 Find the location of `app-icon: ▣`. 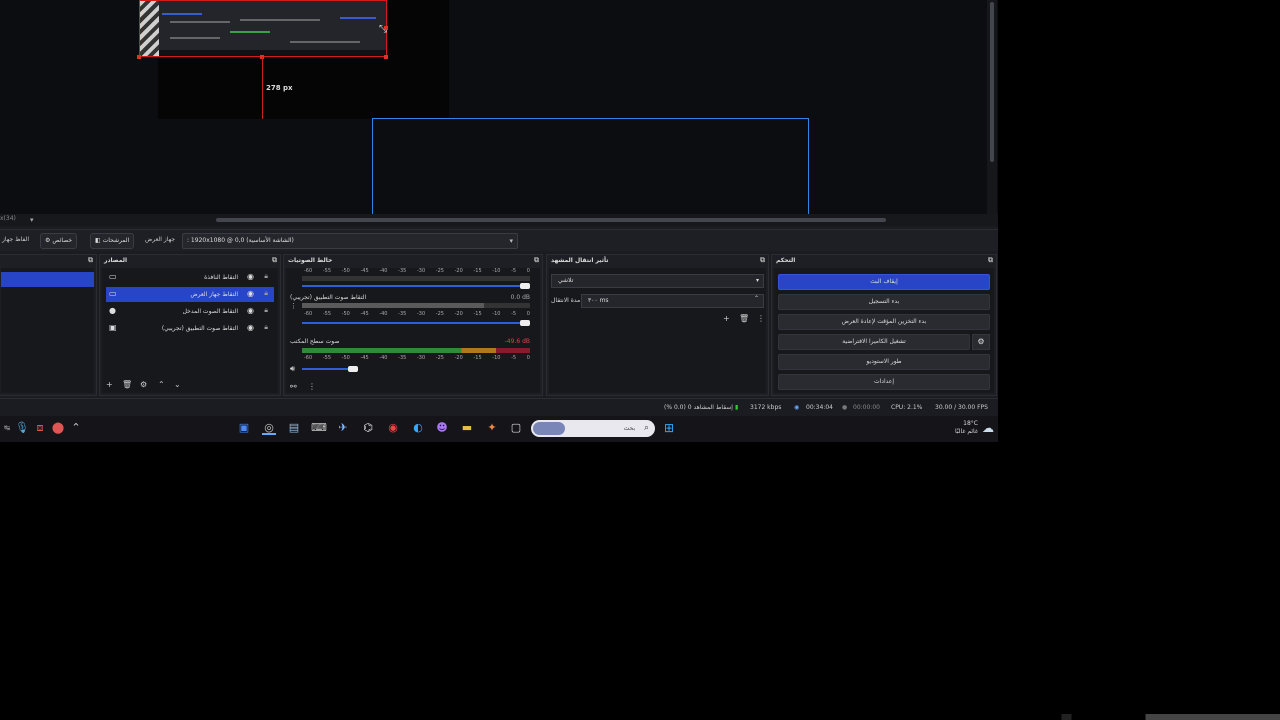

app-icon: ▣ is located at coordinates (244, 428).